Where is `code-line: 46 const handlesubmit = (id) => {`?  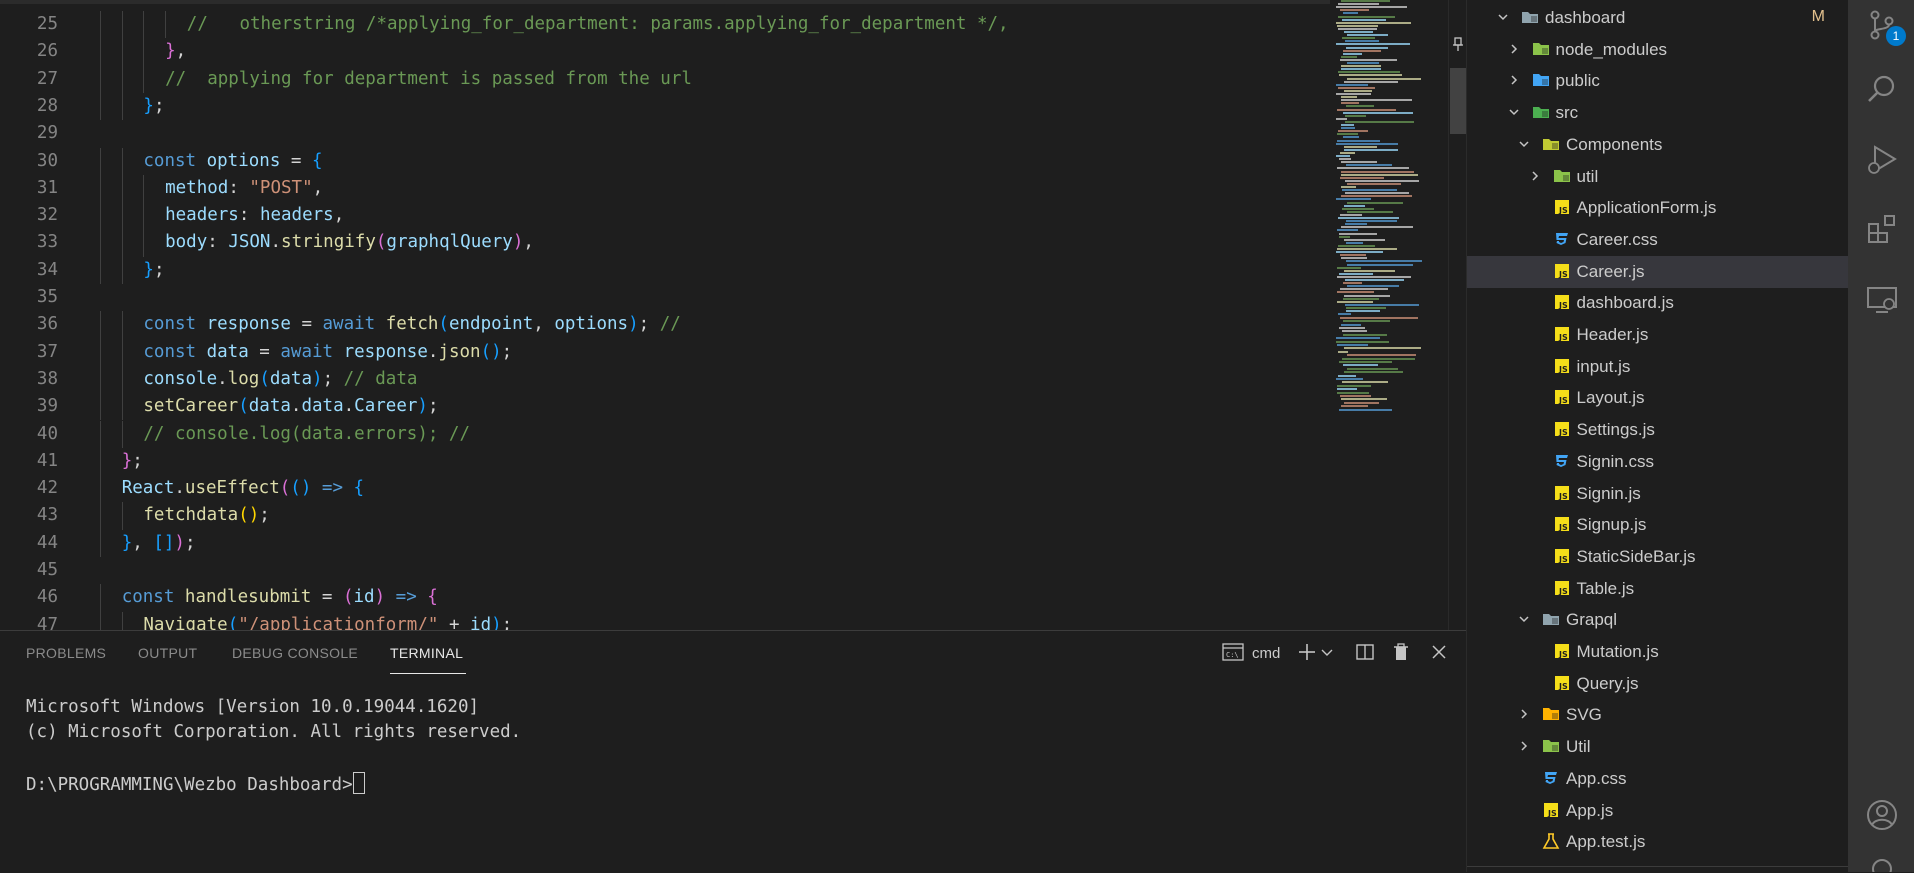 code-line: 46 const handlesubmit = (id) => { is located at coordinates (665, 598).